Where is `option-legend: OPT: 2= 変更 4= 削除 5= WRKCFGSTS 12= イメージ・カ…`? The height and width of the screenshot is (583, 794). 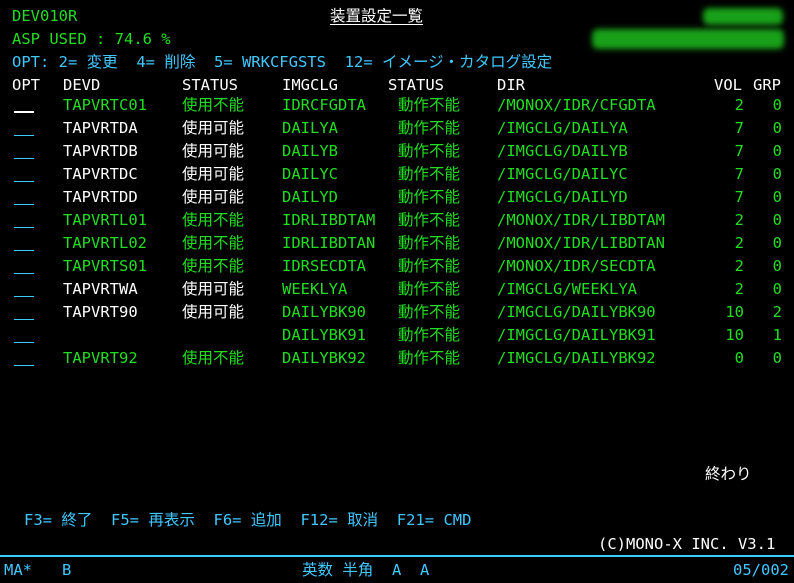 option-legend: OPT: 2= 変更 4= 削除 5= WRKCFGSTS 12= イメージ・カ… is located at coordinates (282, 62).